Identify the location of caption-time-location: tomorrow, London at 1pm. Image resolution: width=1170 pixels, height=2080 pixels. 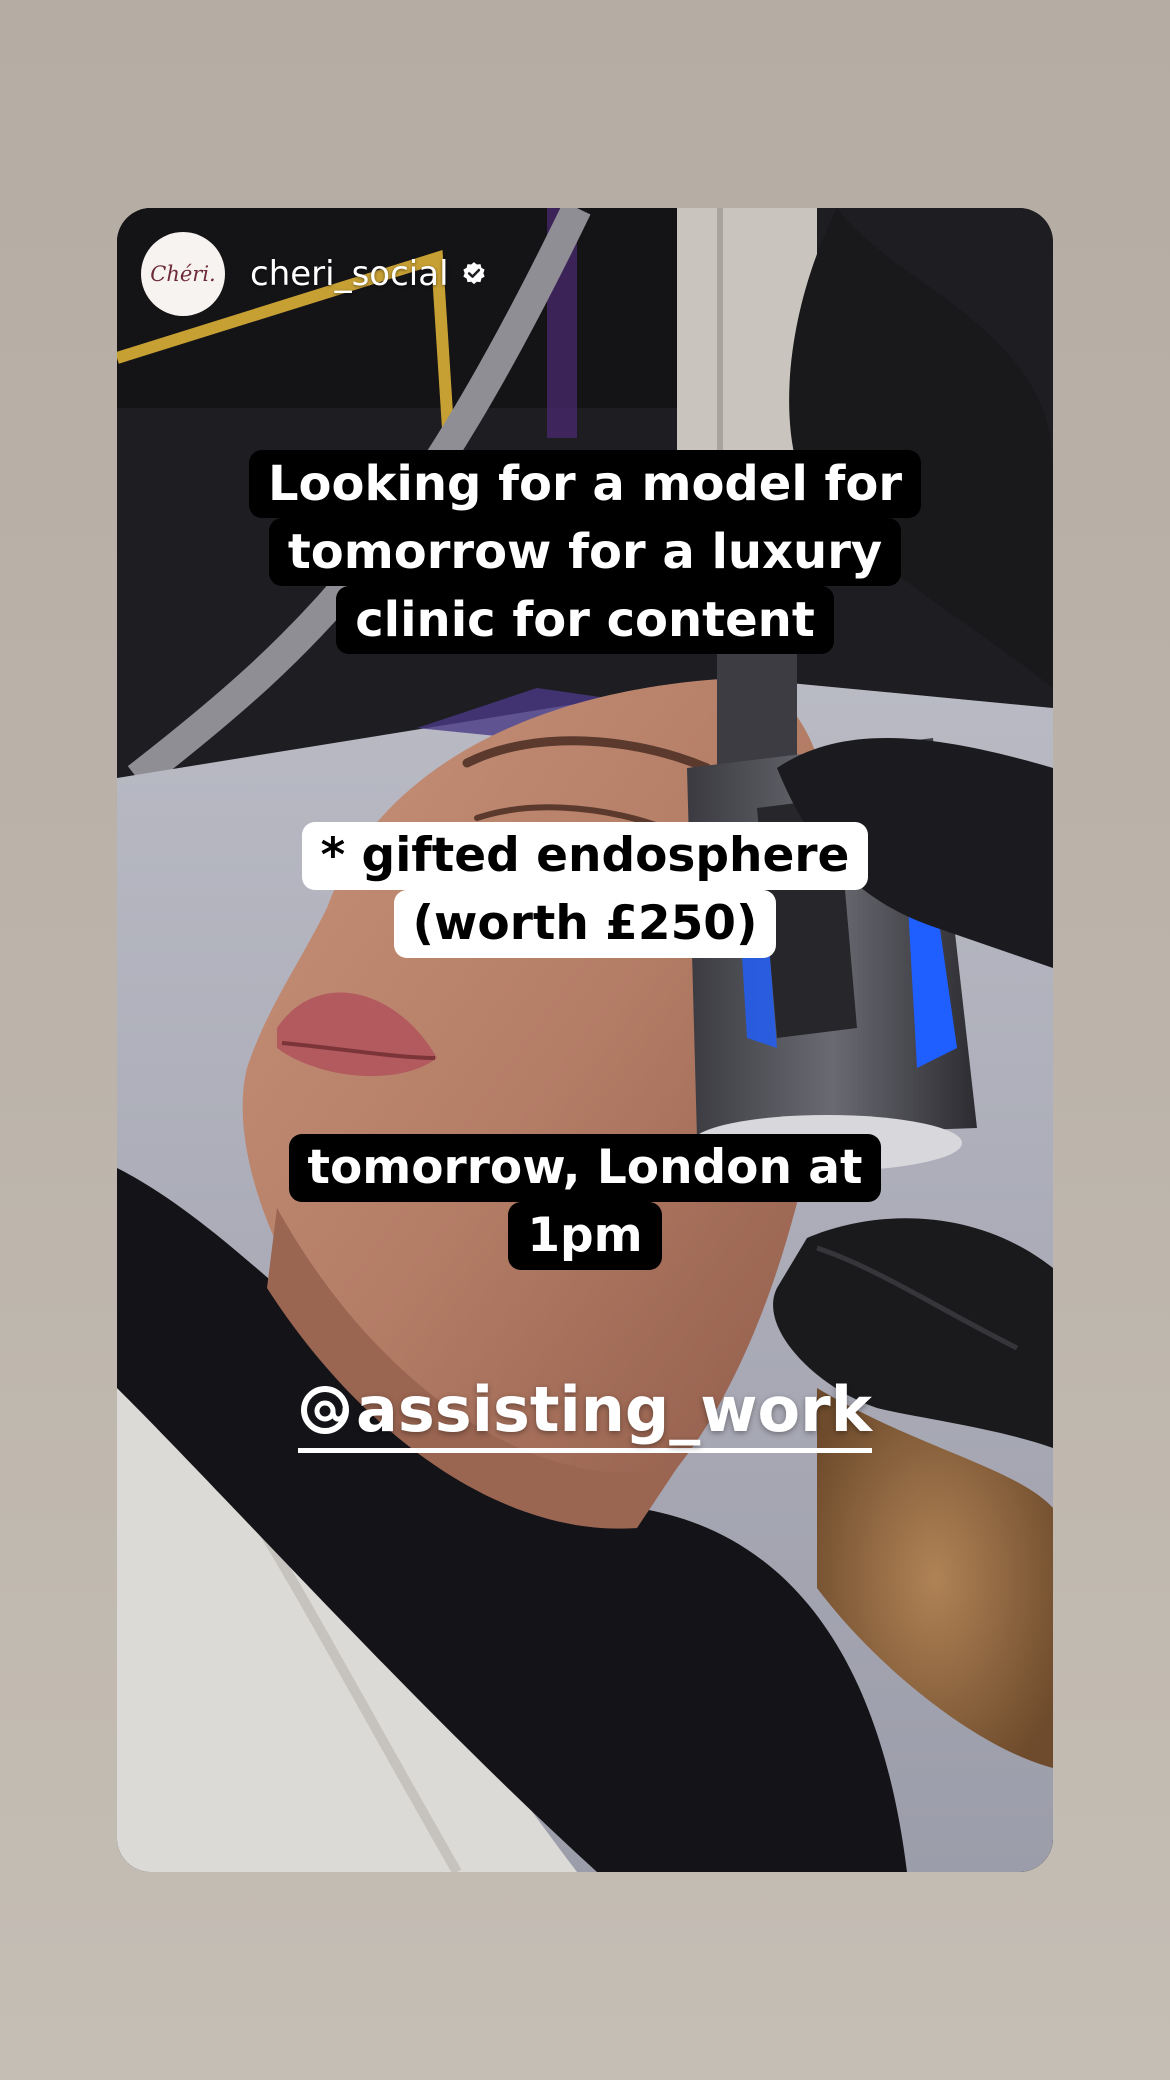
(585, 1202).